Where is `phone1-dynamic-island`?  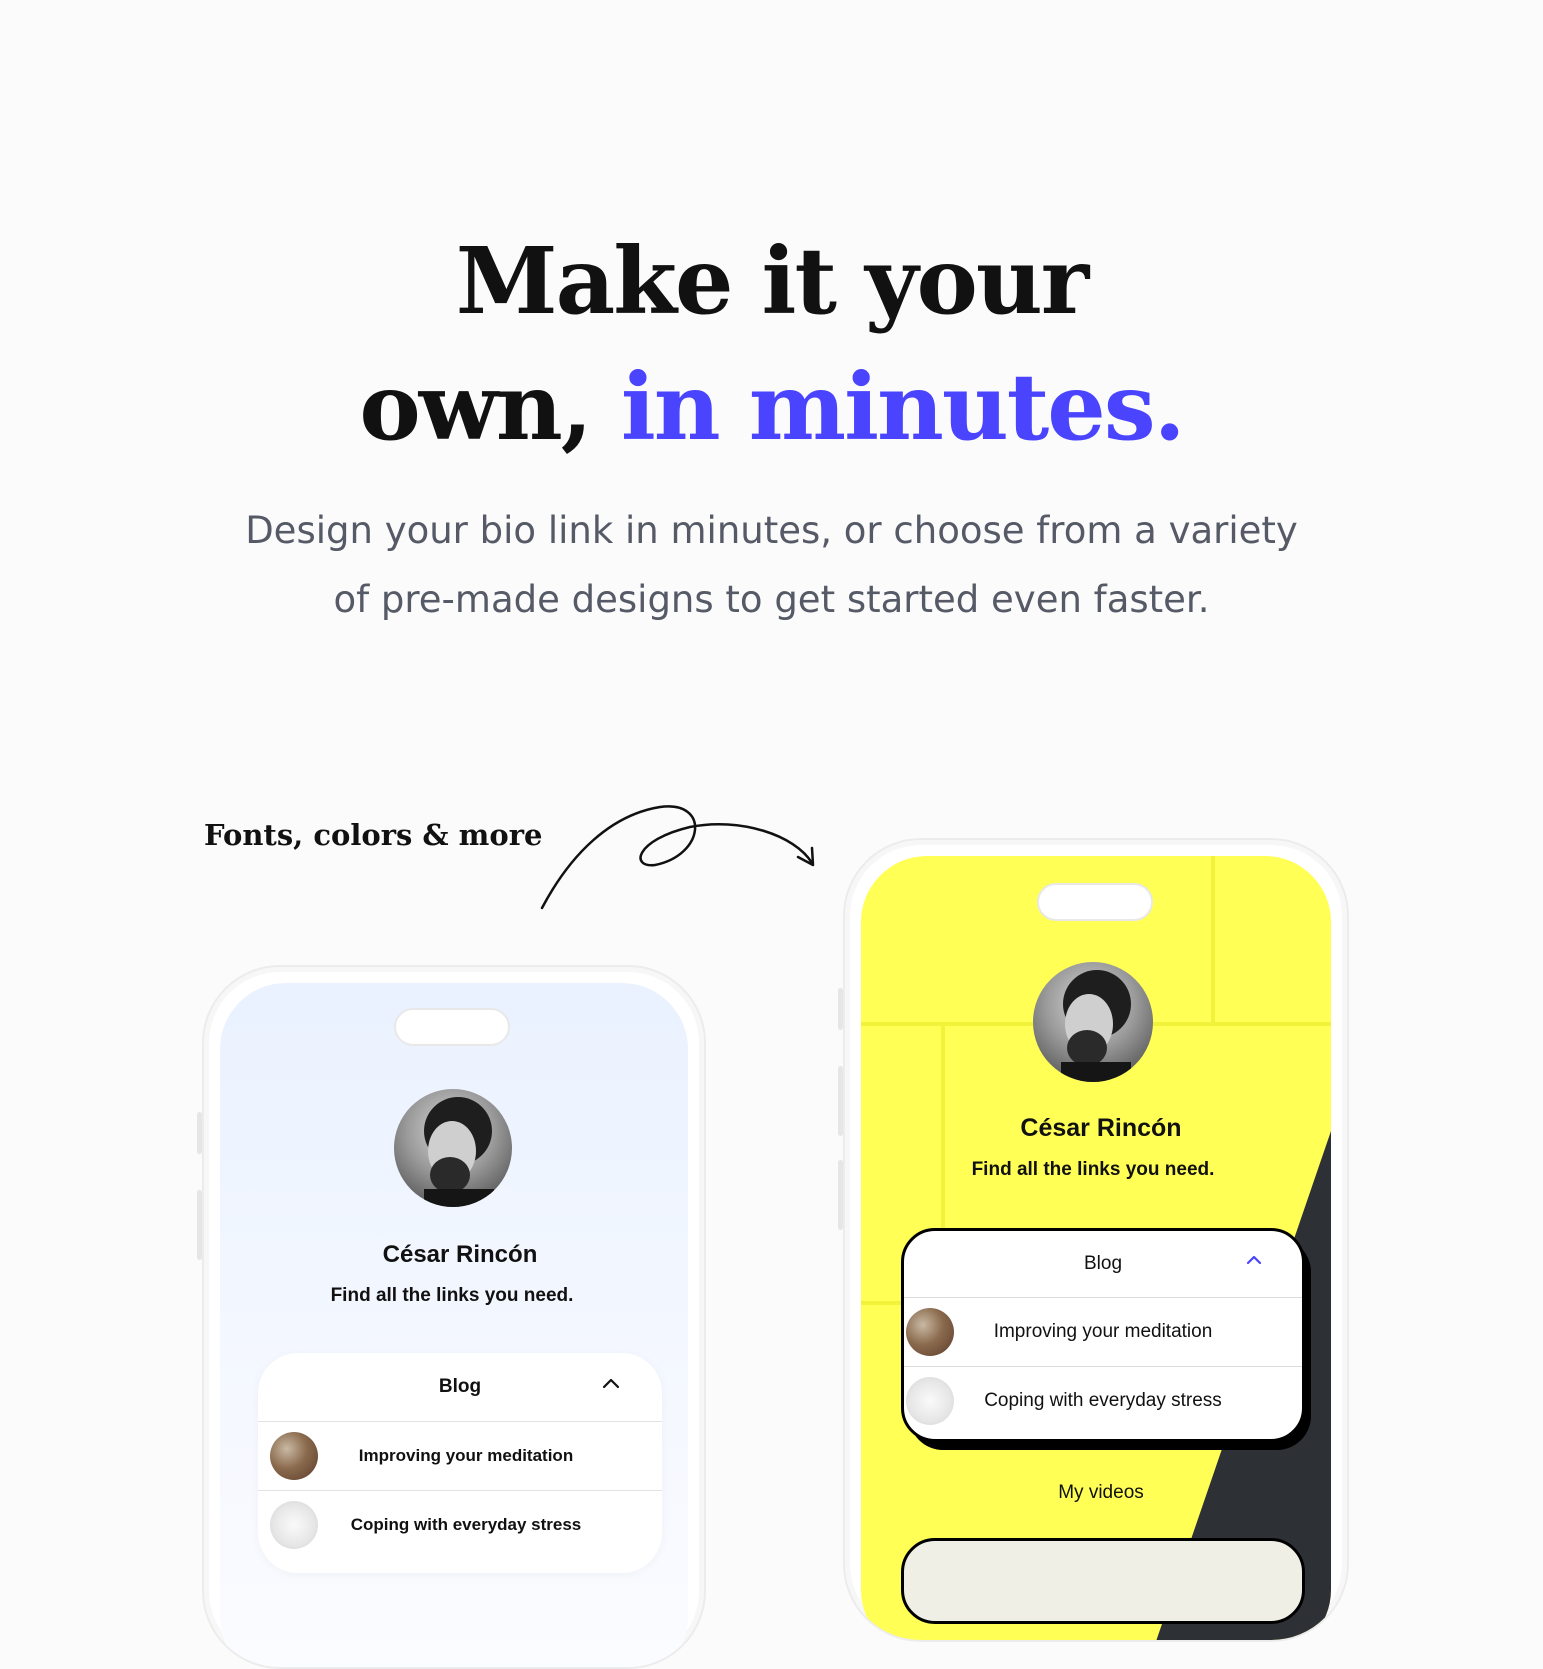 phone1-dynamic-island is located at coordinates (452, 1027).